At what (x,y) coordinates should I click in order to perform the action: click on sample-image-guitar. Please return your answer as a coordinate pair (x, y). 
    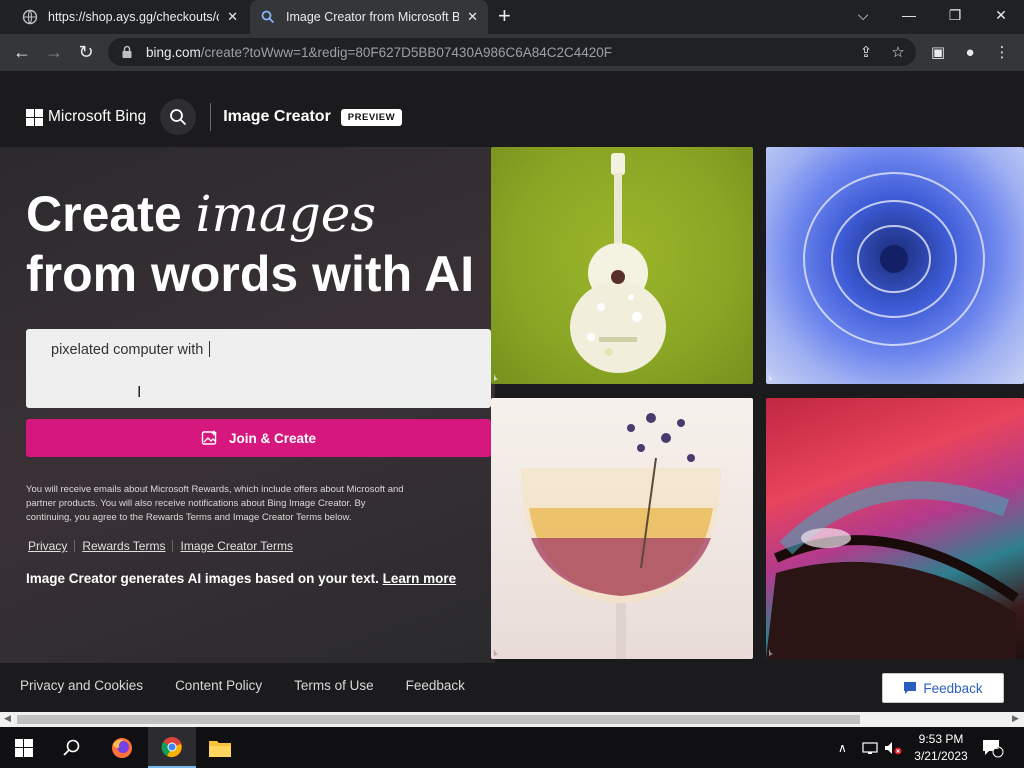
    Looking at the image, I should click on (622, 265).